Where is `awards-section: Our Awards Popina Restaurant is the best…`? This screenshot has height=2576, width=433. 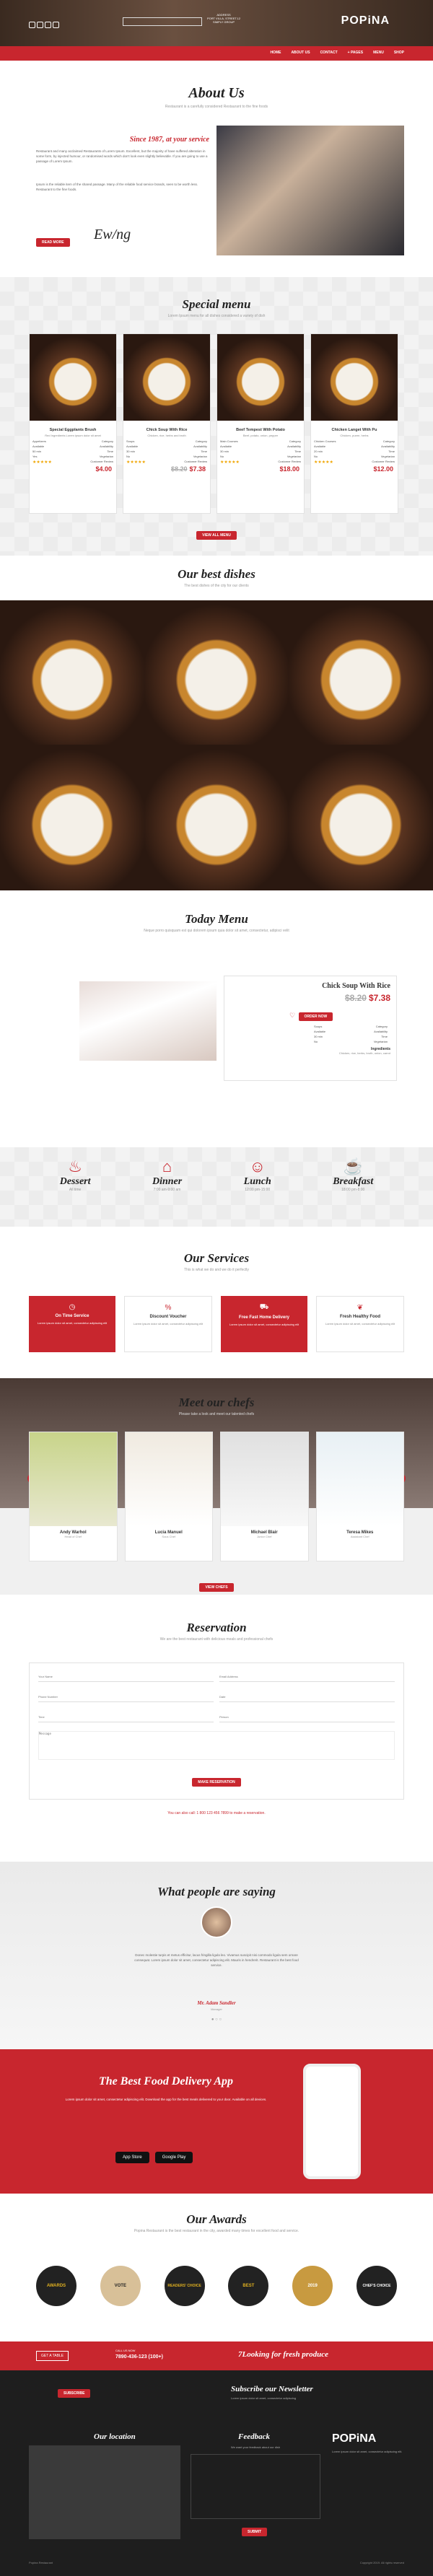 awards-section: Our Awards Popina Restaurant is the best… is located at coordinates (216, 2267).